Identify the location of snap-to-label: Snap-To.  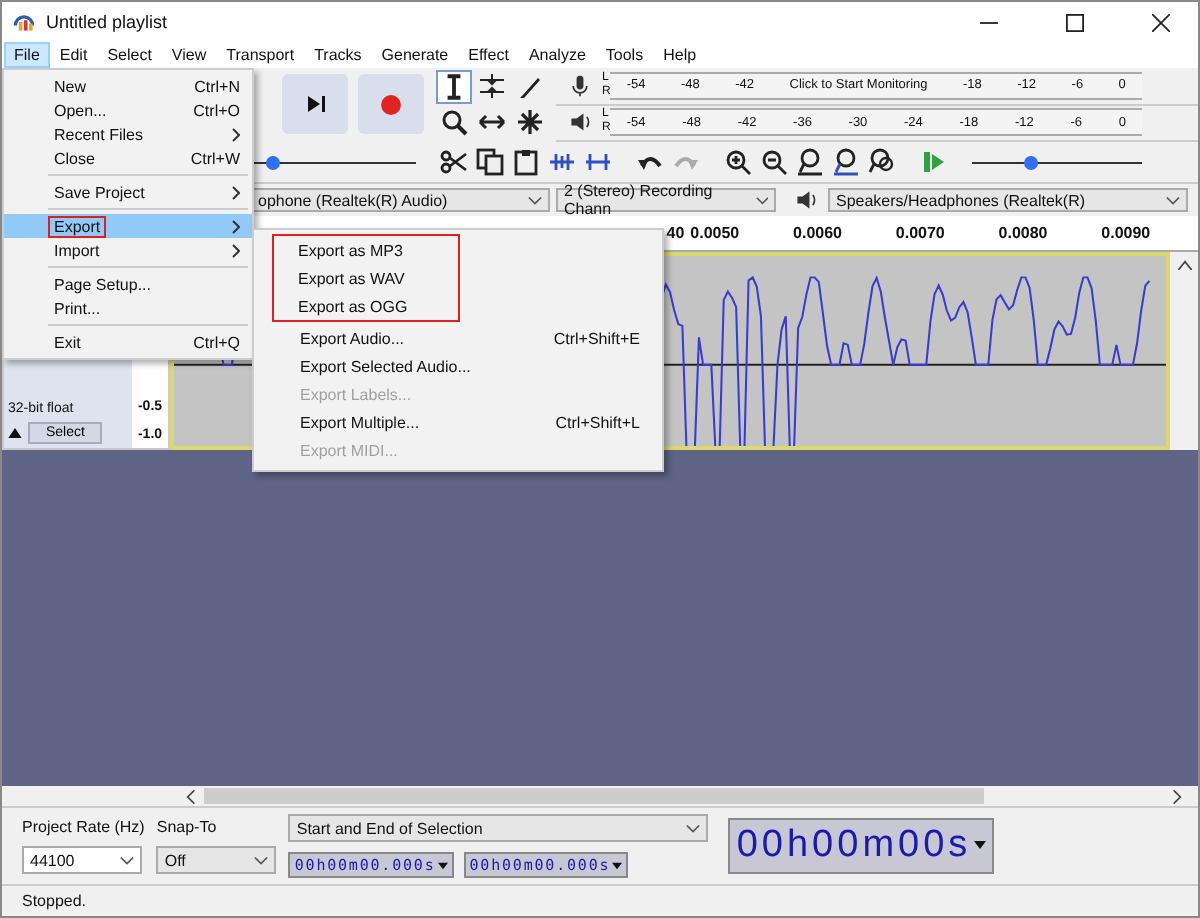
(187, 827).